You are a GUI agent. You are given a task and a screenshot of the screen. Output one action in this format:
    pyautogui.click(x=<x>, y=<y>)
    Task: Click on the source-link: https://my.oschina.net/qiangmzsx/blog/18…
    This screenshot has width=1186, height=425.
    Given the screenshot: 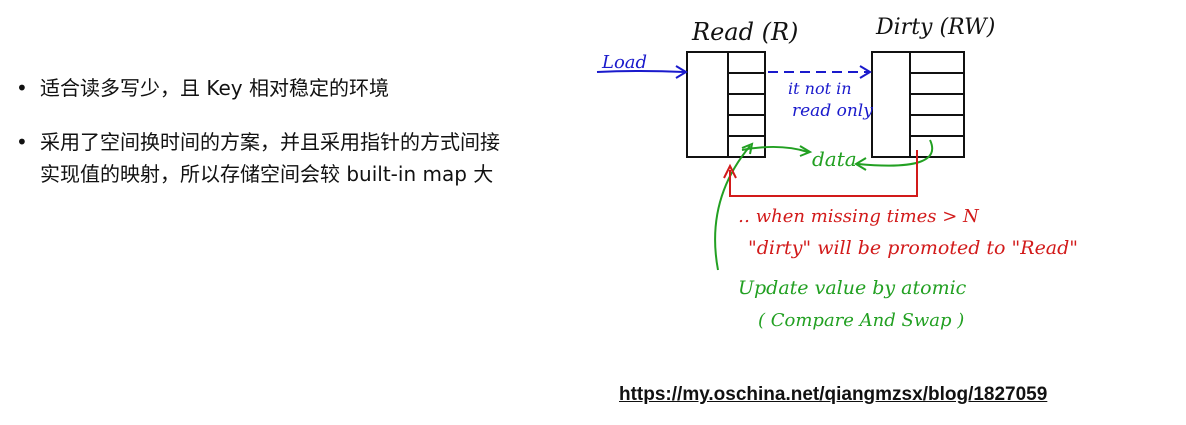 What is the action you would take?
    pyautogui.click(x=833, y=395)
    